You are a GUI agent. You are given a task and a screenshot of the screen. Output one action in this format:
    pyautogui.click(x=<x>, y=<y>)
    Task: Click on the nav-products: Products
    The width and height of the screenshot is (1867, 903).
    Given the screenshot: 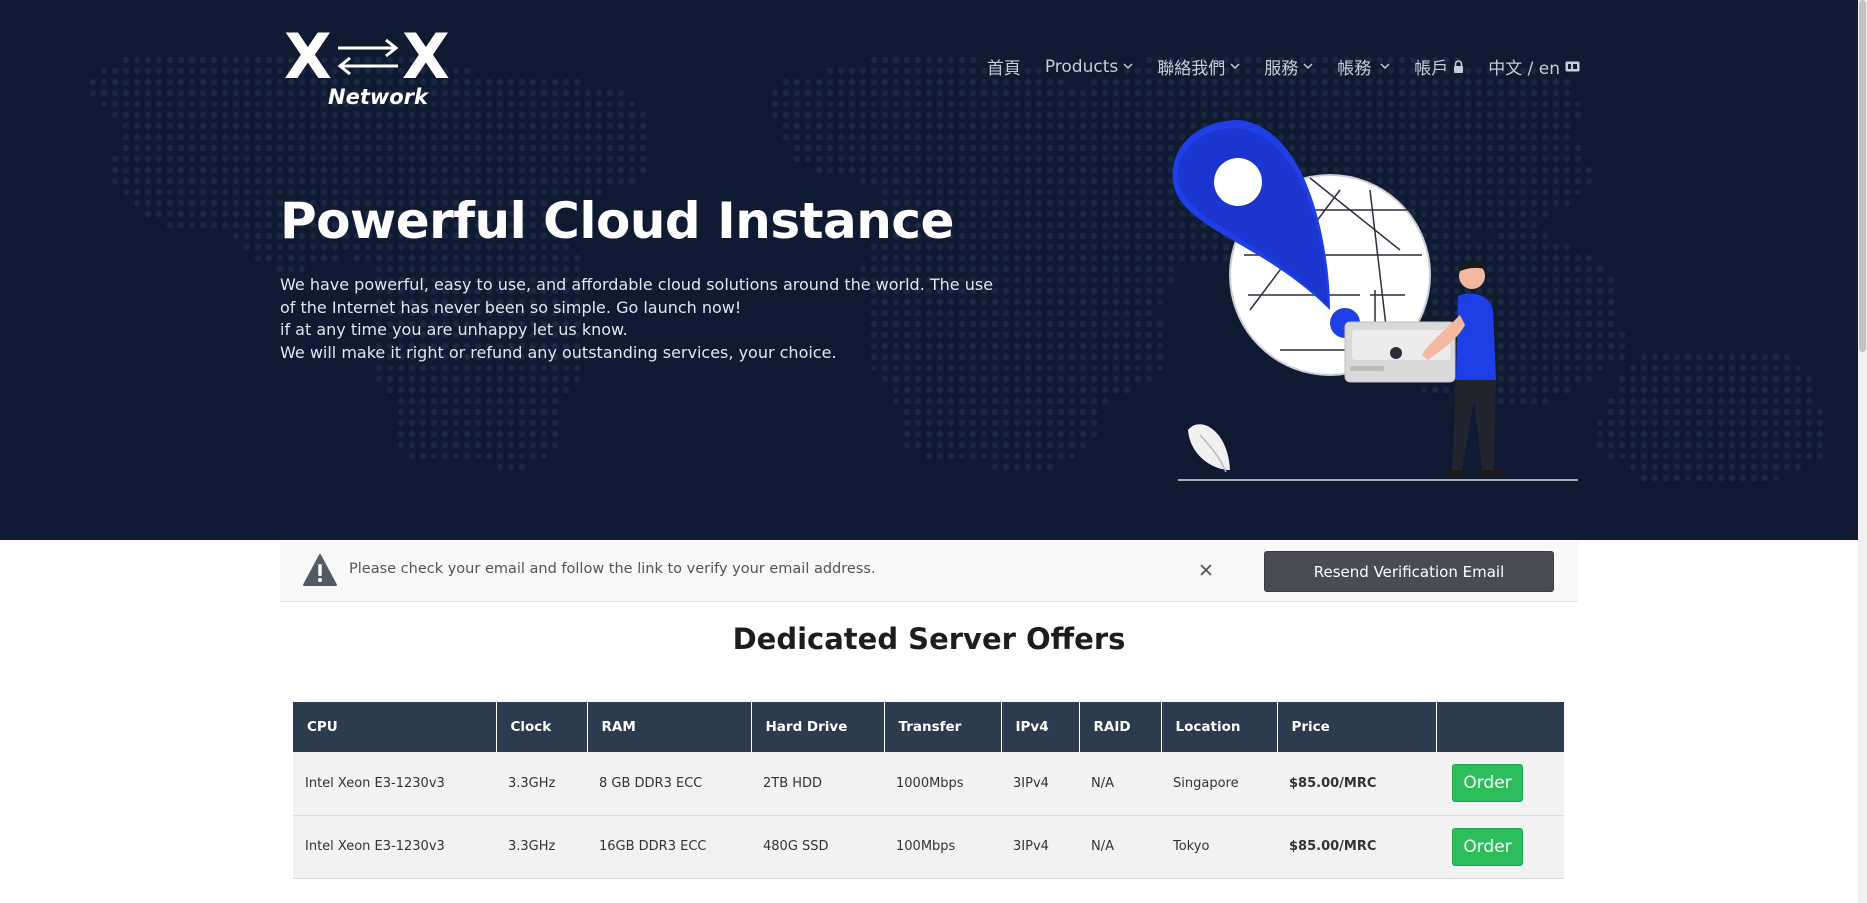 What is the action you would take?
    pyautogui.click(x=1089, y=67)
    